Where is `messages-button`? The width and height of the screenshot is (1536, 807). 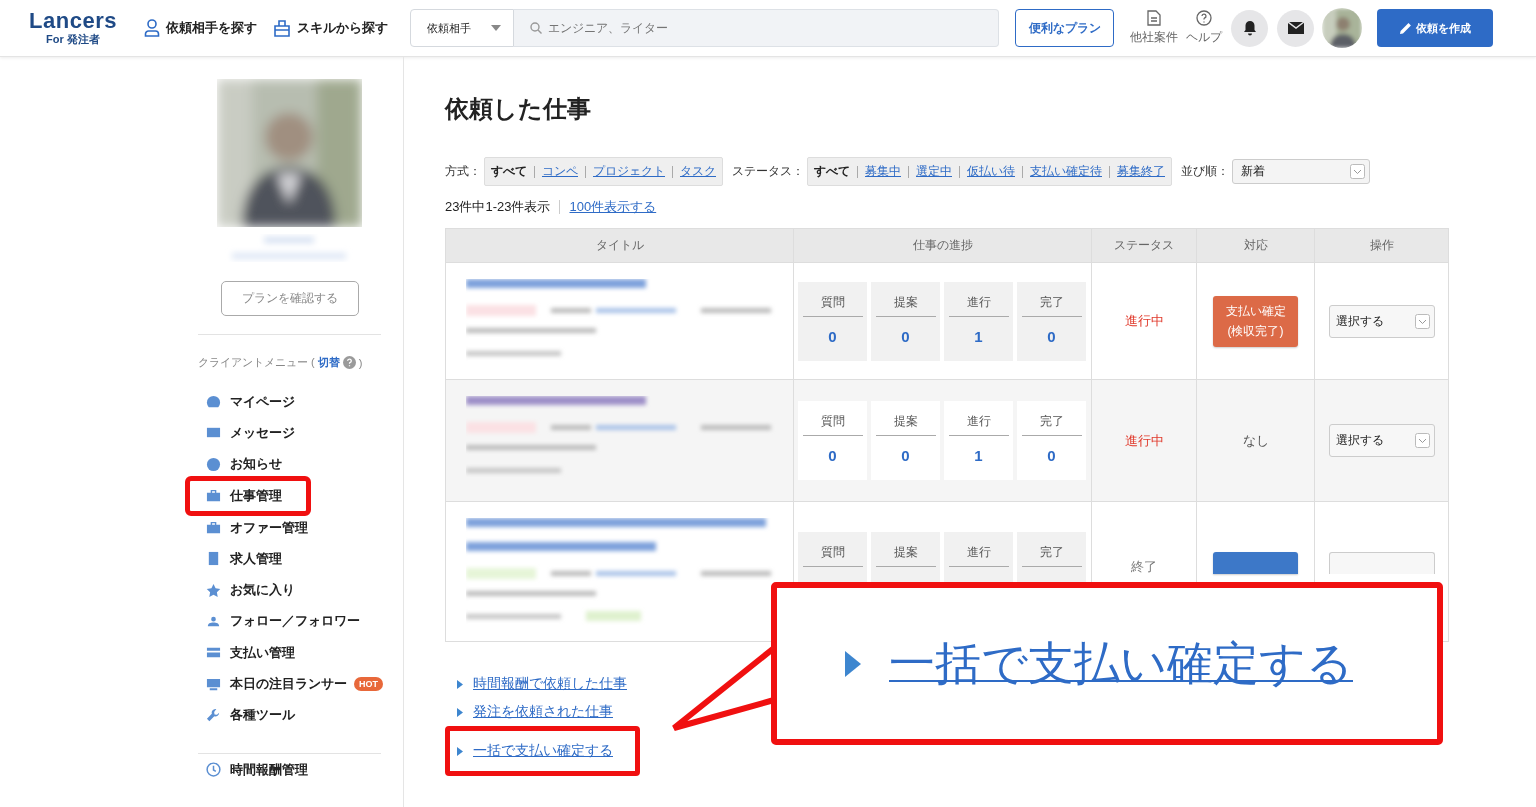 messages-button is located at coordinates (1295, 28).